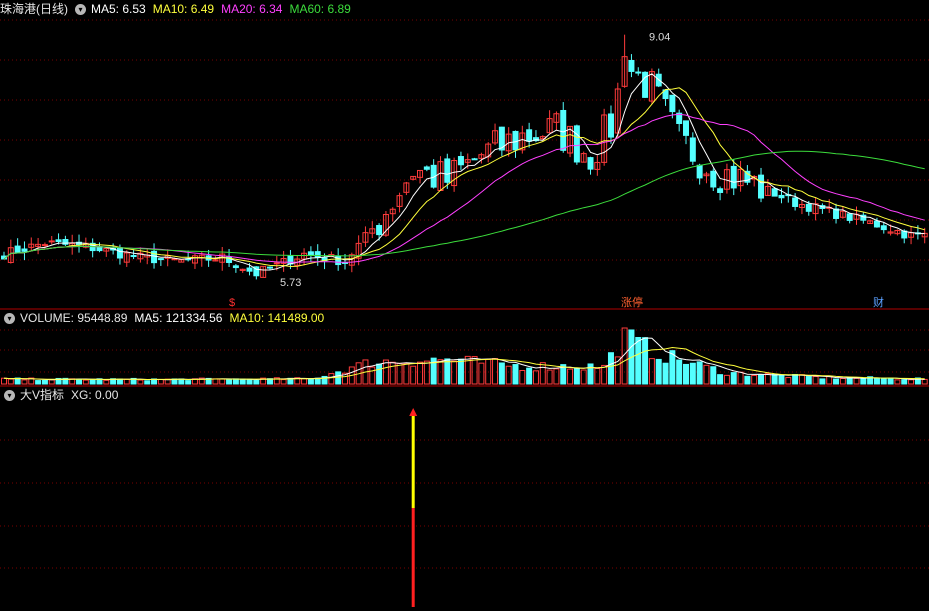  What do you see at coordinates (183, 9) in the screenshot?
I see `ma10-label: MA10: 6.49` at bounding box center [183, 9].